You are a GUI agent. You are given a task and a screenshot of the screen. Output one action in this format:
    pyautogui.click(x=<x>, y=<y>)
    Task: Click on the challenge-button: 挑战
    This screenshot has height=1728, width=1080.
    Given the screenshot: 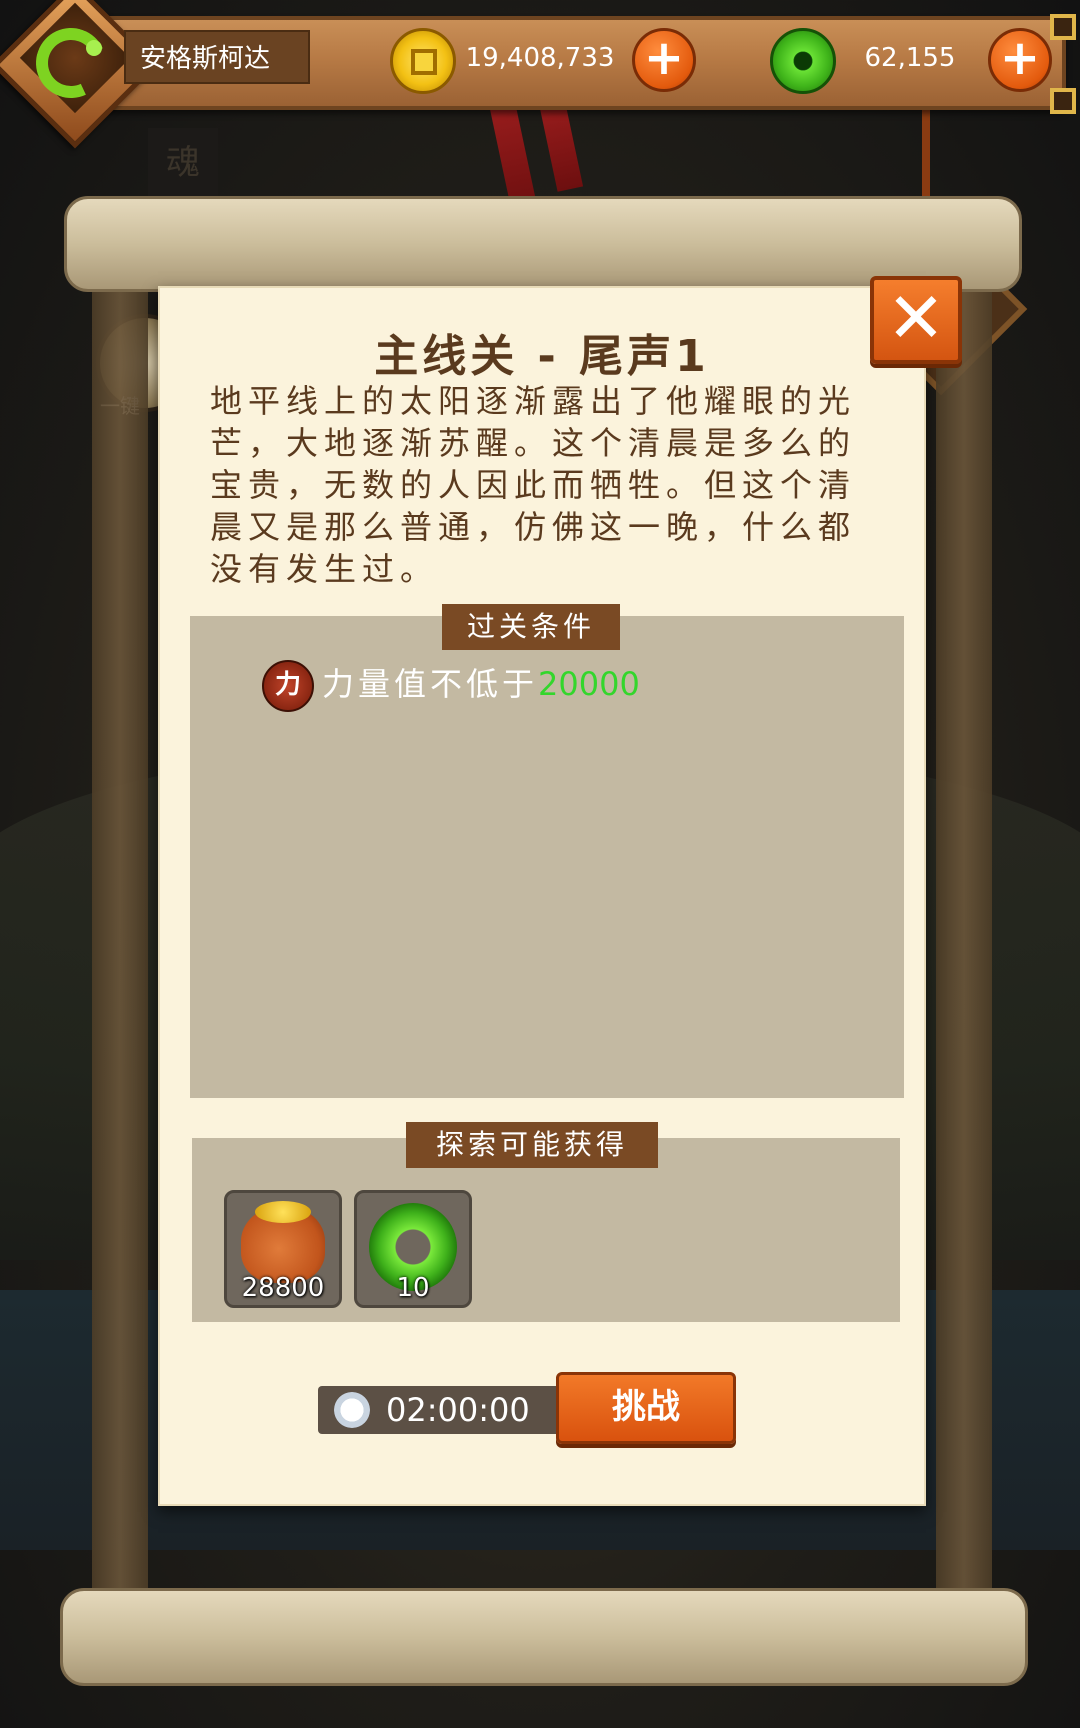 What is the action you would take?
    pyautogui.click(x=646, y=1408)
    